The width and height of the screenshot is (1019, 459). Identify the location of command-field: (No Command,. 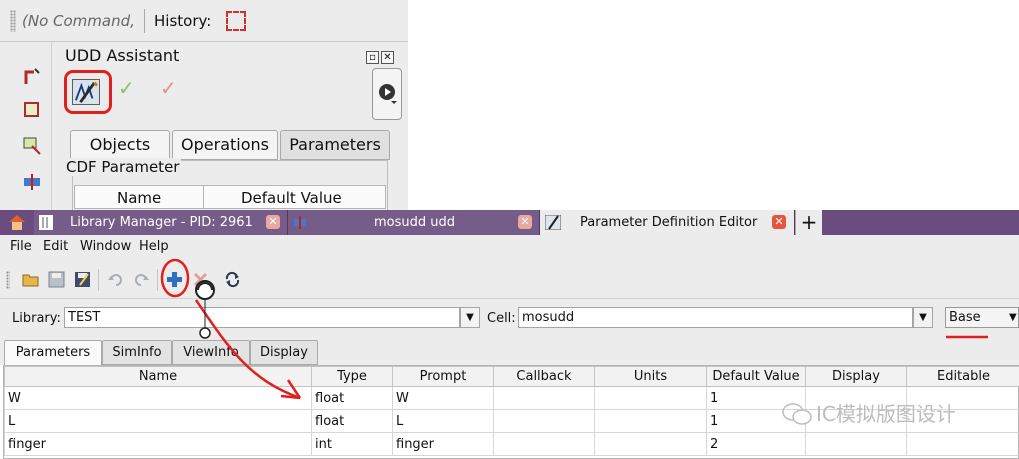
(83, 21).